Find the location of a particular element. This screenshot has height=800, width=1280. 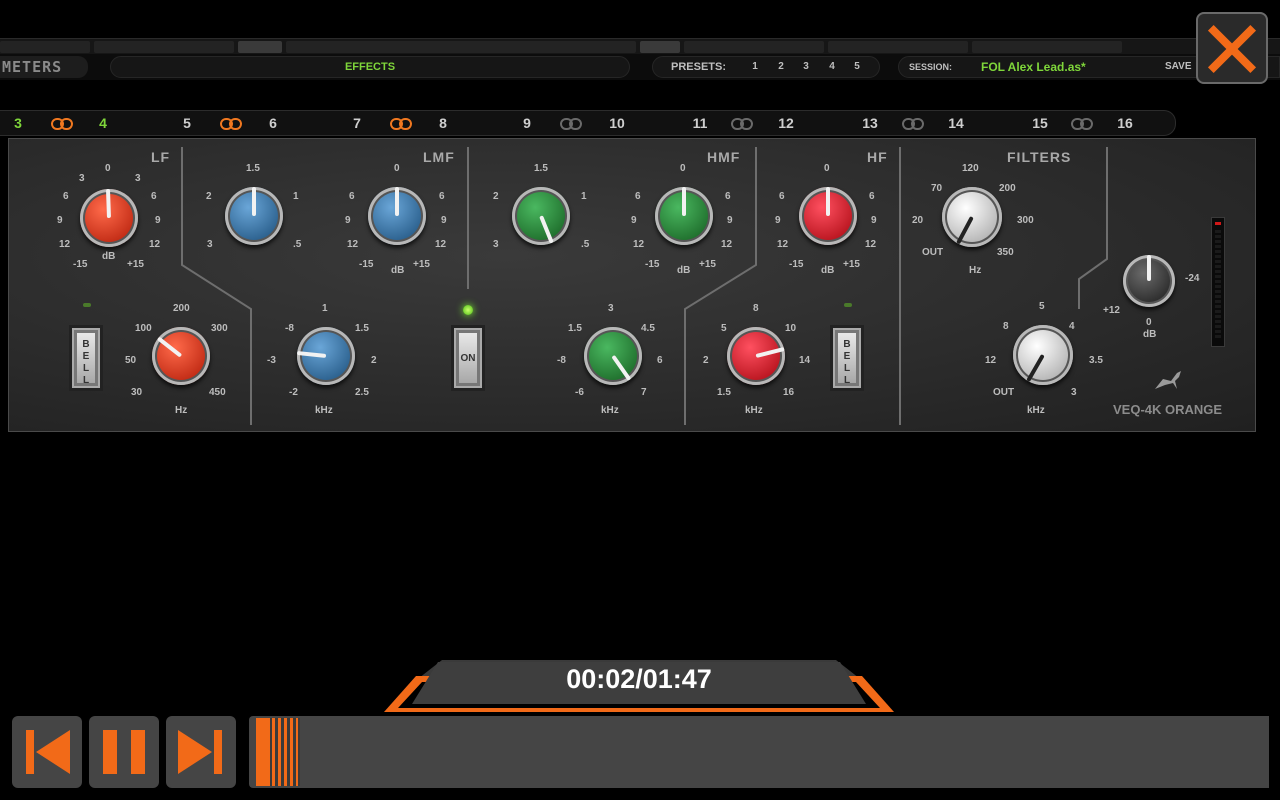

scale-label: 1.5 is located at coordinates (541, 168).